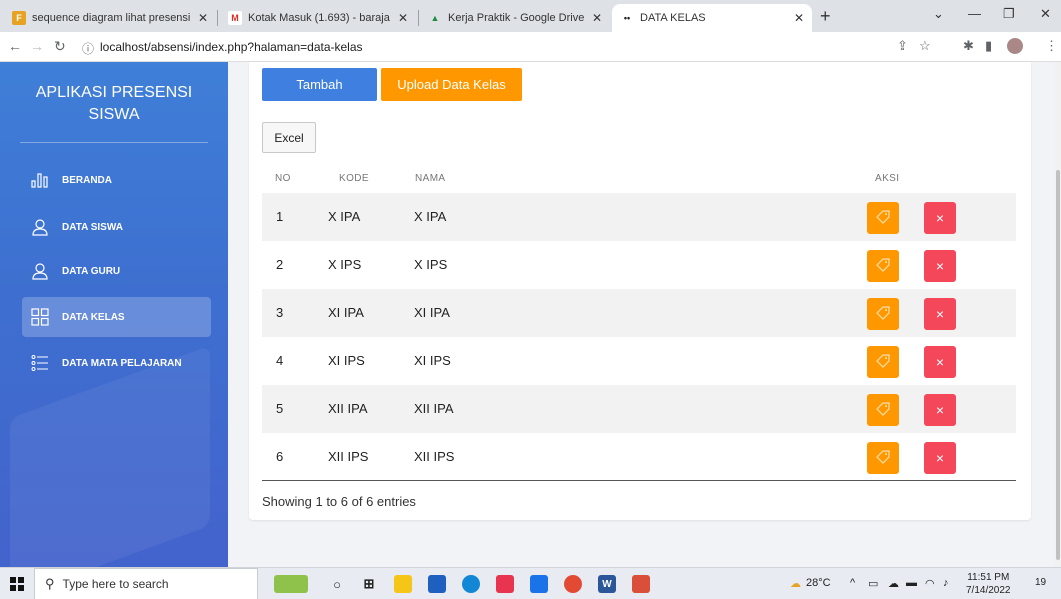 The width and height of the screenshot is (1061, 599). I want to click on weather-temperature: 28°C, so click(818, 583).